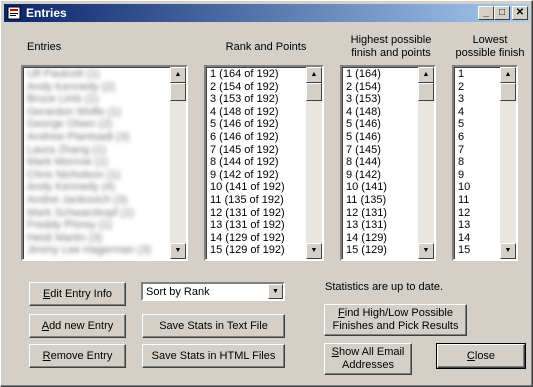  I want to click on entry-list-item: Andrew Plantsadt (3), so click(97, 137).